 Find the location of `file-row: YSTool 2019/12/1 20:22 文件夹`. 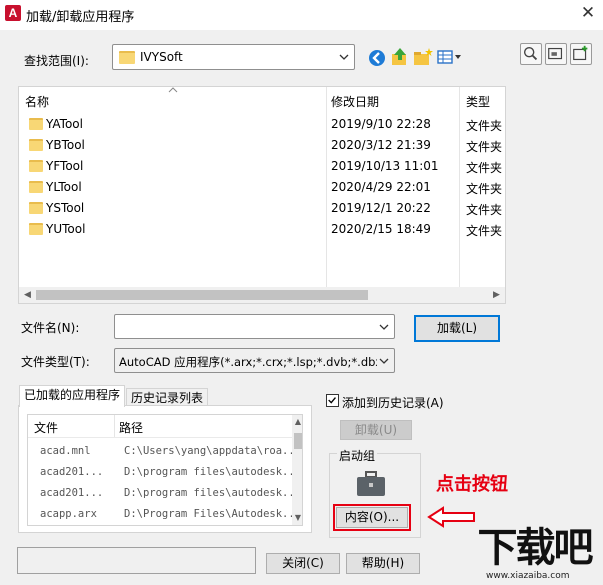

file-row: YSTool 2019/12/1 20:22 文件夹 is located at coordinates (262, 208).